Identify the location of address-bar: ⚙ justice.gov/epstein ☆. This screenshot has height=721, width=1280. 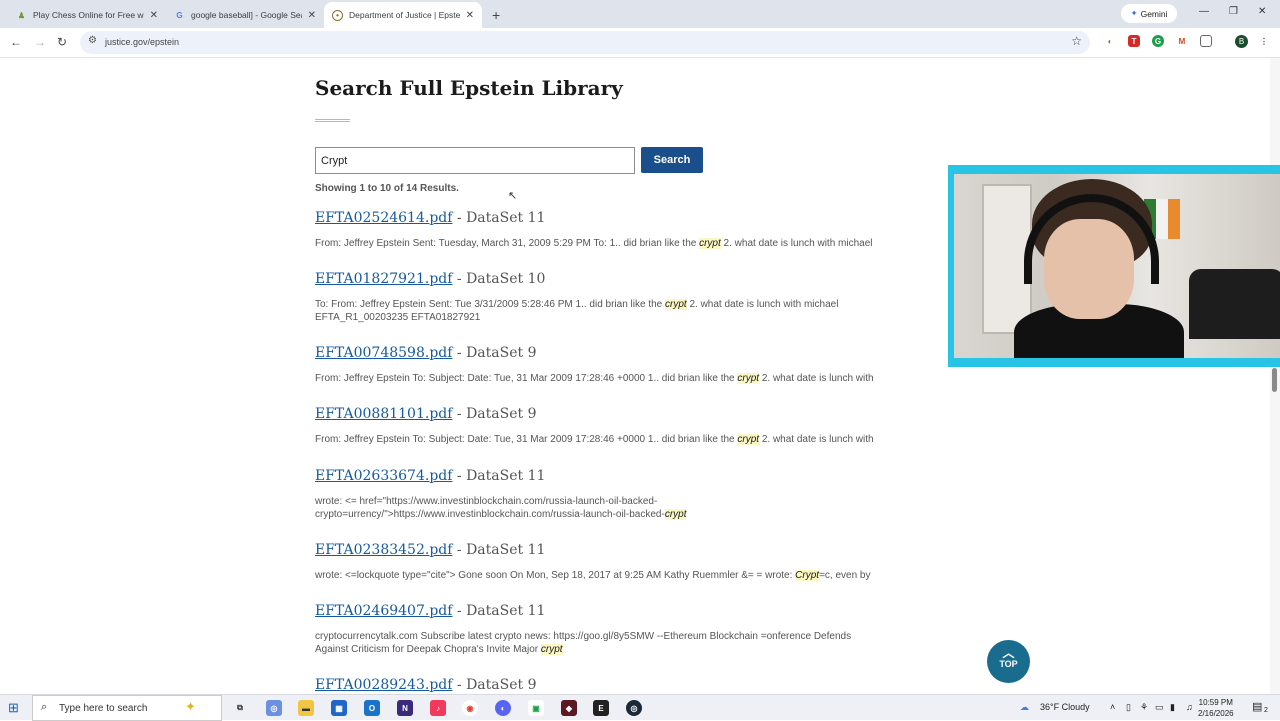
(585, 42).